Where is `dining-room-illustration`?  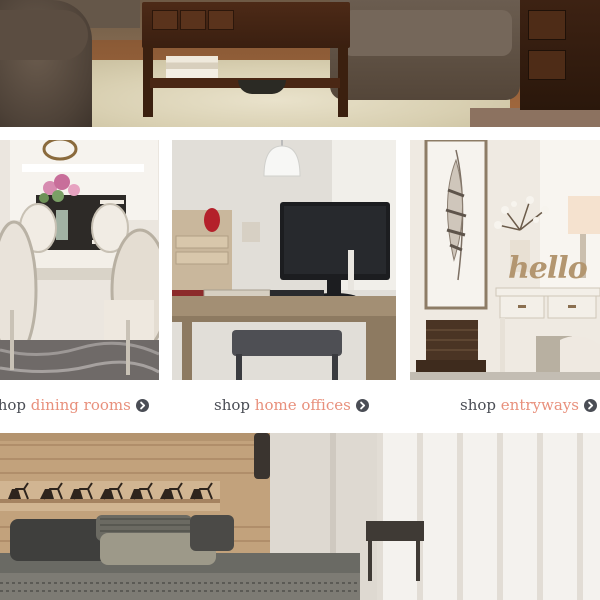 dining-room-illustration is located at coordinates (79, 260).